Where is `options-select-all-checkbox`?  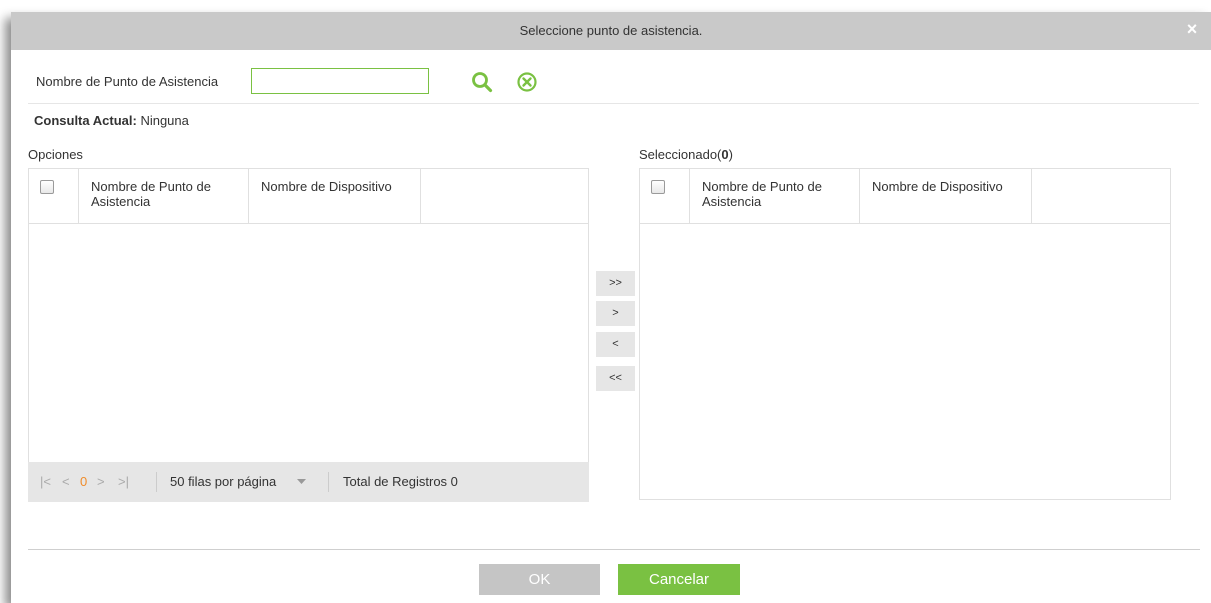
options-select-all-checkbox is located at coordinates (47, 187).